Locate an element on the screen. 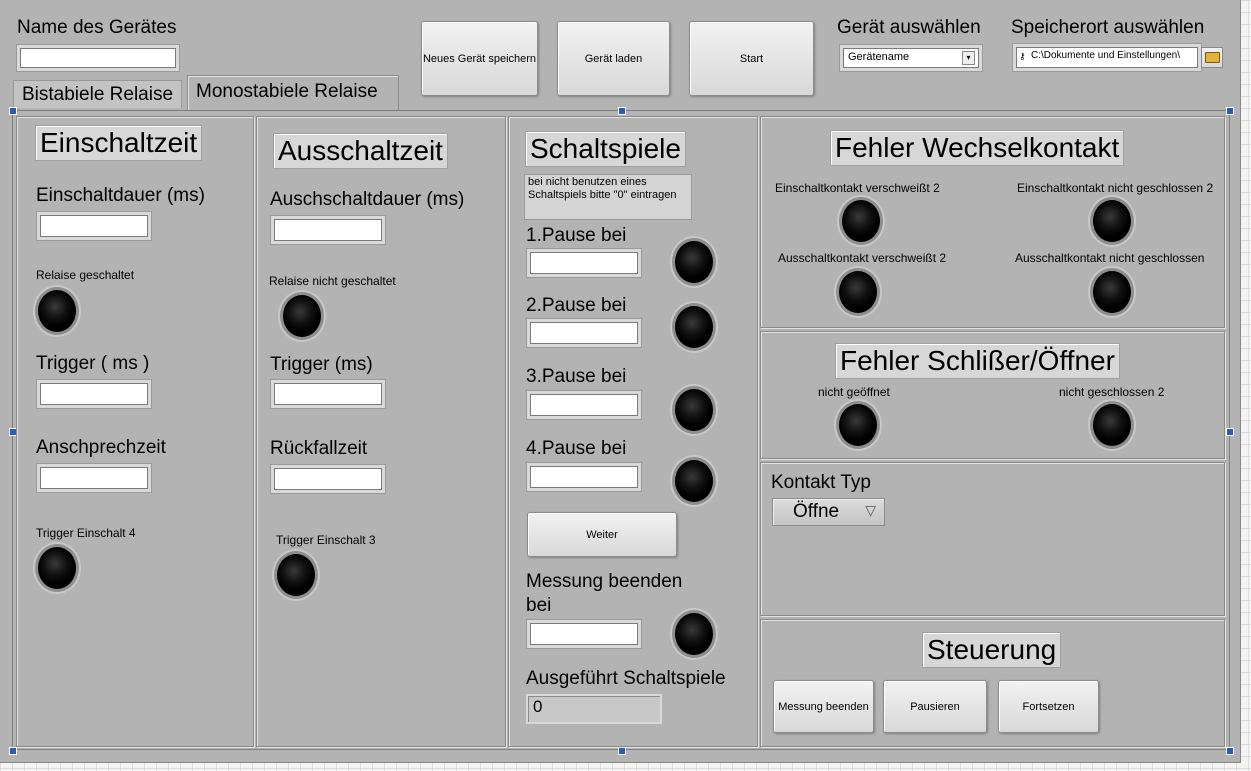 This screenshot has height=771, width=1251. storage-path-field: ⚷ C:\Dokumente und Einstellungen\ is located at coordinates (1107, 57).